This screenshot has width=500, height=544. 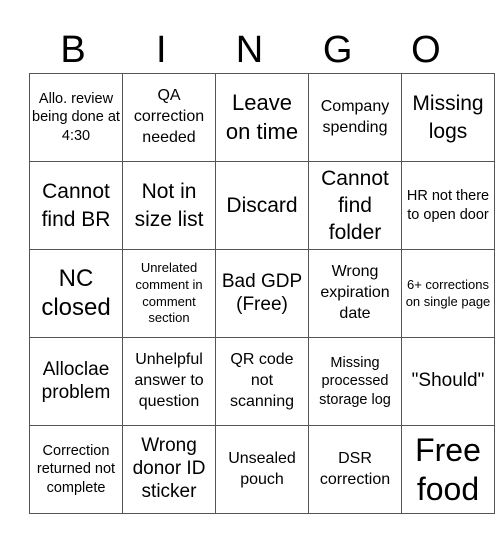 What do you see at coordinates (169, 293) in the screenshot?
I see `bingo-cell: Unrelated comment in comment section` at bounding box center [169, 293].